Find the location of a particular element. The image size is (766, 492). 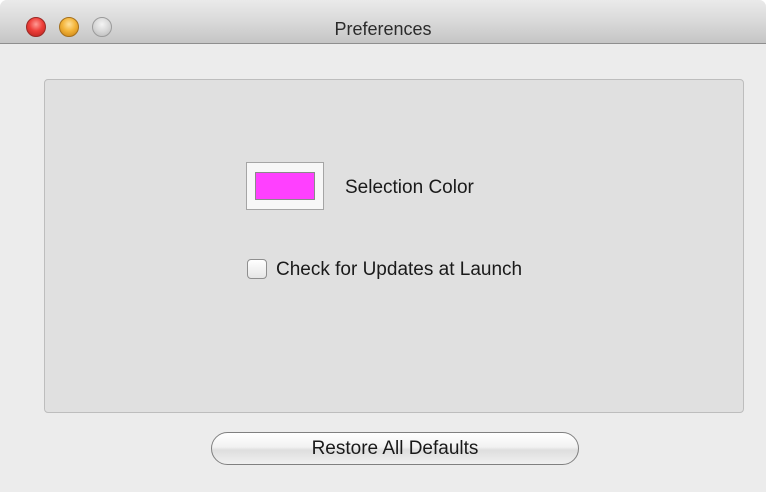

selection-color-label: Selection Color is located at coordinates (409, 187).